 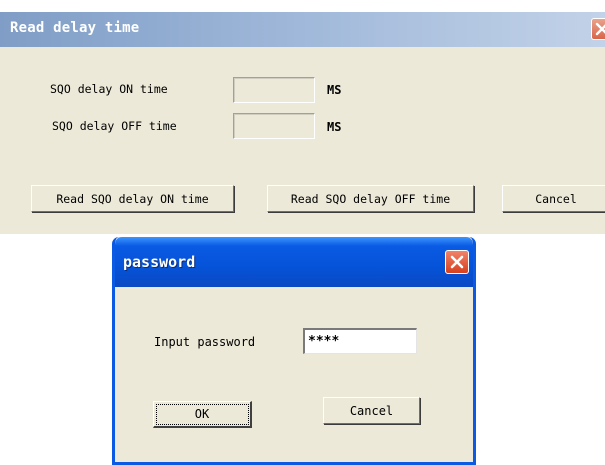 What do you see at coordinates (360, 341) in the screenshot?
I see `password-input` at bounding box center [360, 341].